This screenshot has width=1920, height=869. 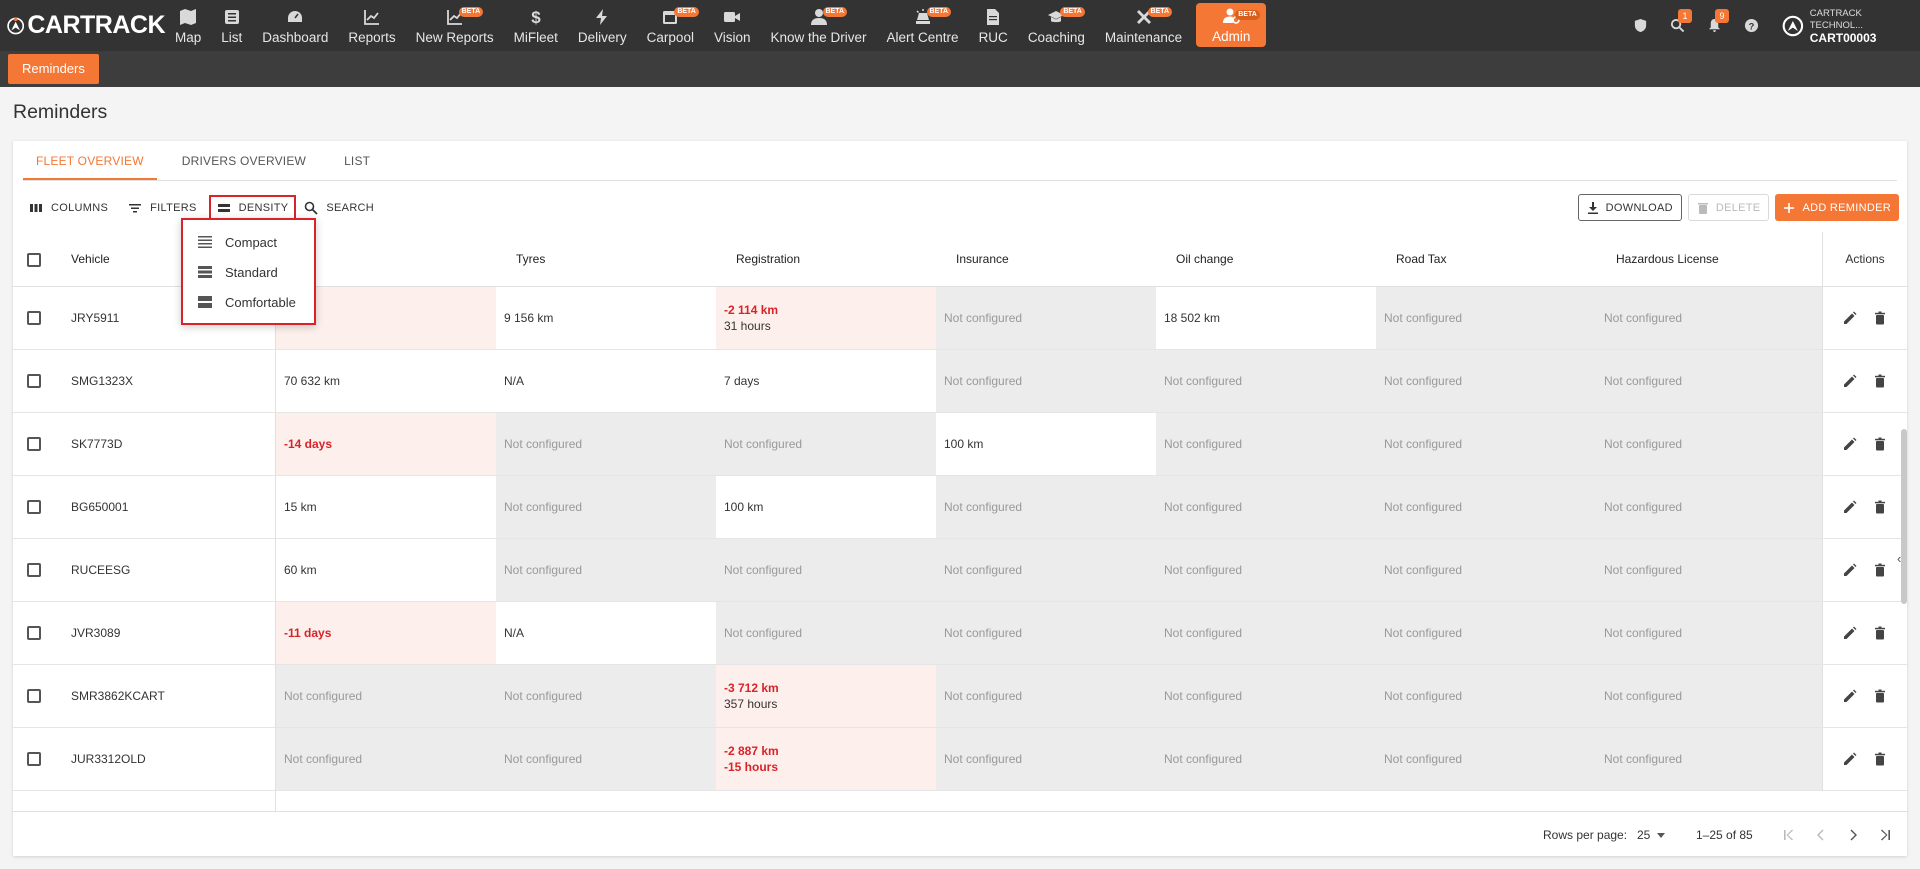 I want to click on nav-item-dashboard: Dashboard, so click(x=295, y=25).